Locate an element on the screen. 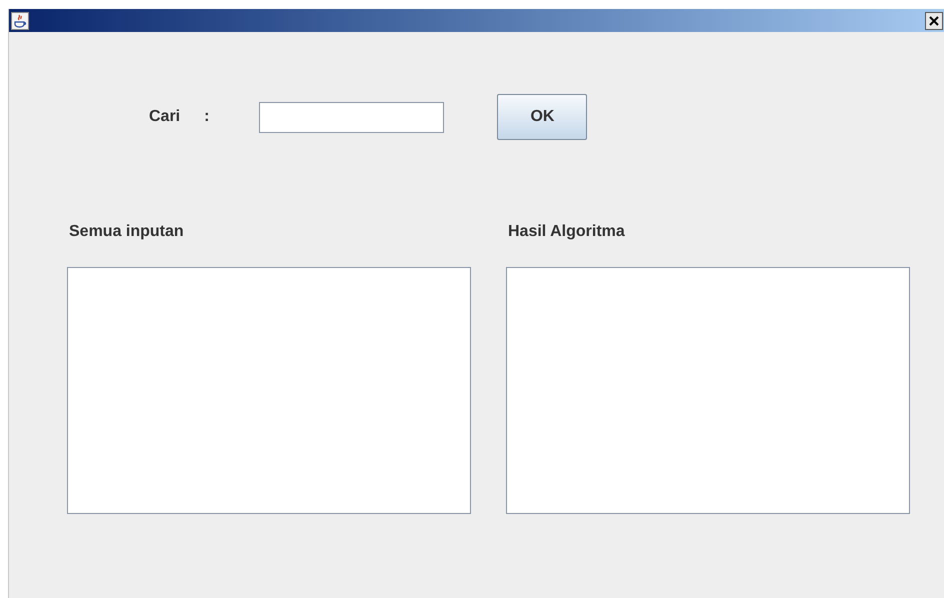 This screenshot has height=598, width=944. search-label: Cari is located at coordinates (164, 117).